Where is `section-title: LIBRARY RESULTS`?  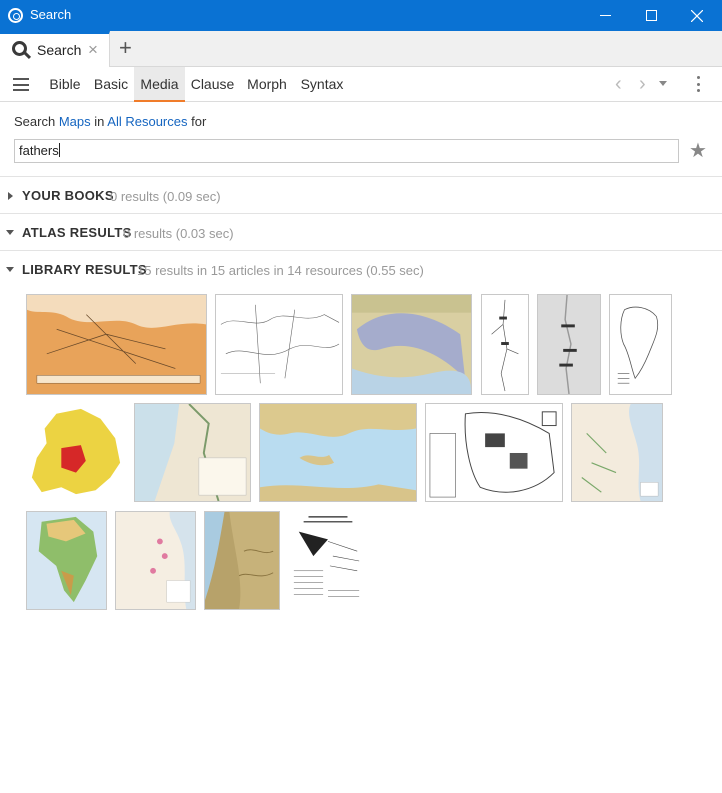 section-title: LIBRARY RESULTS is located at coordinates (84, 269).